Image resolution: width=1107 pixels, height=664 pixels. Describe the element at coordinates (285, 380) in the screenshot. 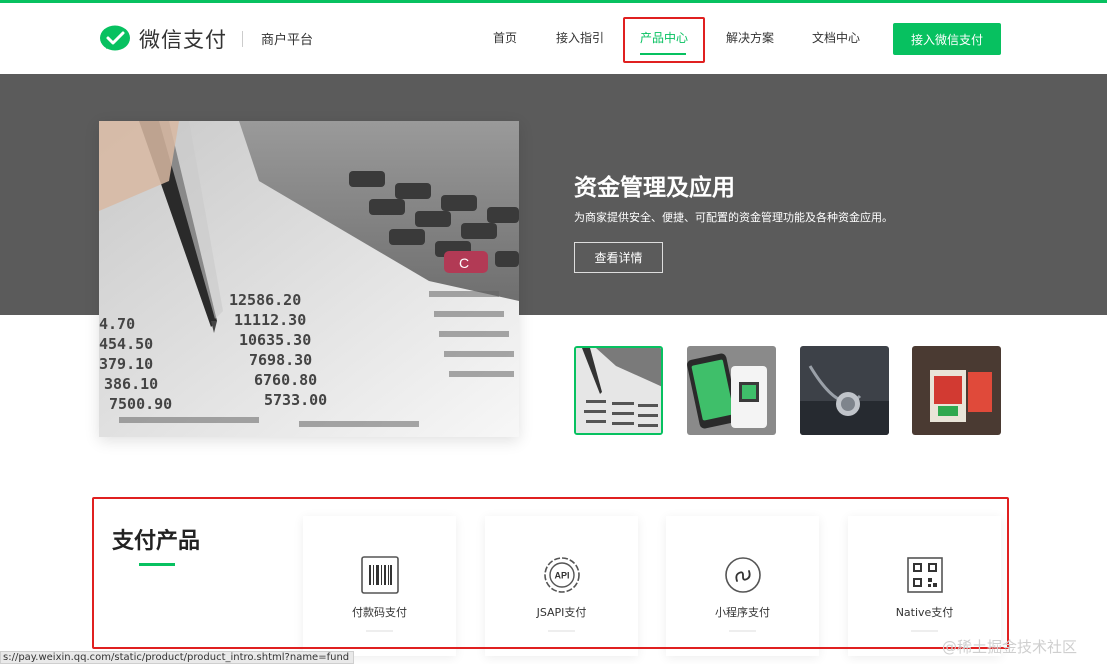

I see `figure-number: 6760.80` at that location.